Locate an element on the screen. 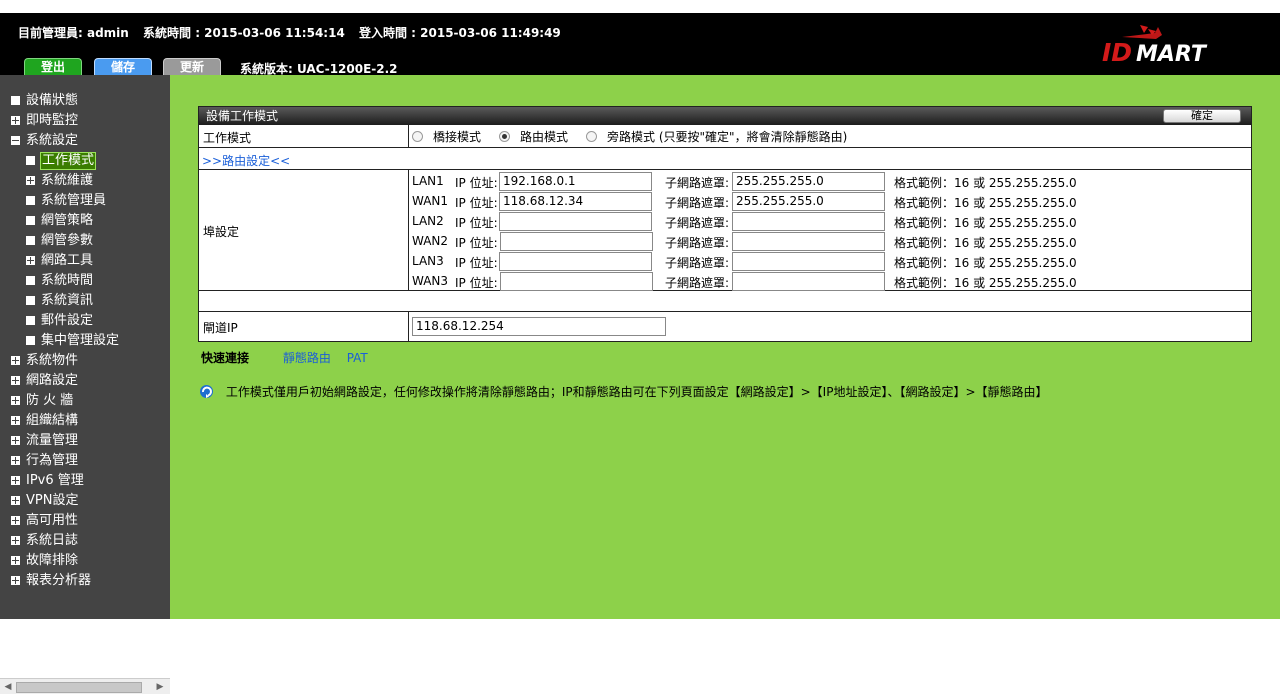 This screenshot has width=1280, height=694. login-time-text: 登入時間 : 2015-03-06 11:49:49 is located at coordinates (460, 33).